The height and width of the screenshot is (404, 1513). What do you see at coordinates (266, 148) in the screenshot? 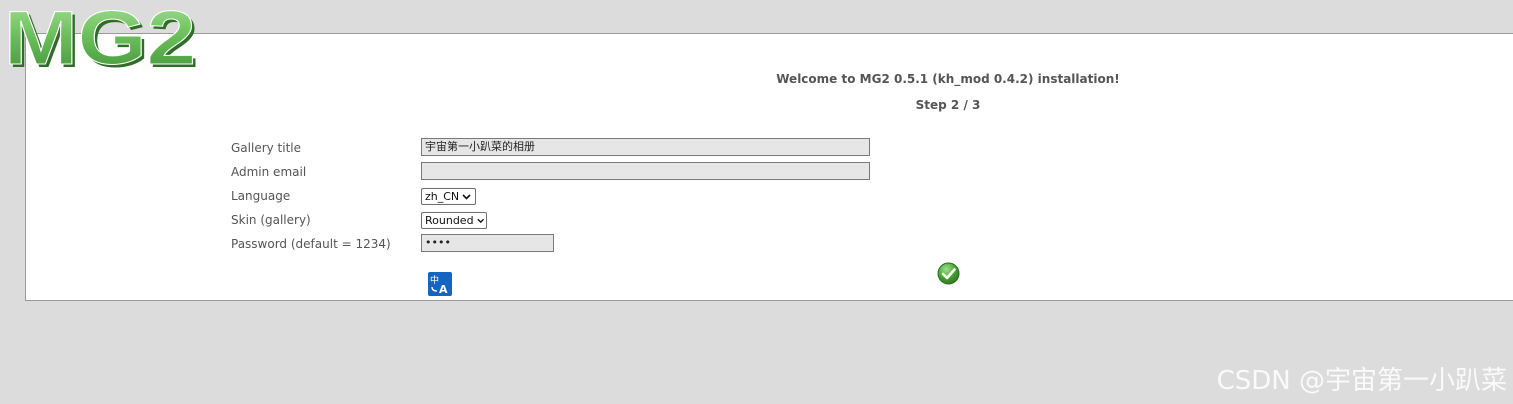
I see `gallery-title-label: Gallery title` at bounding box center [266, 148].